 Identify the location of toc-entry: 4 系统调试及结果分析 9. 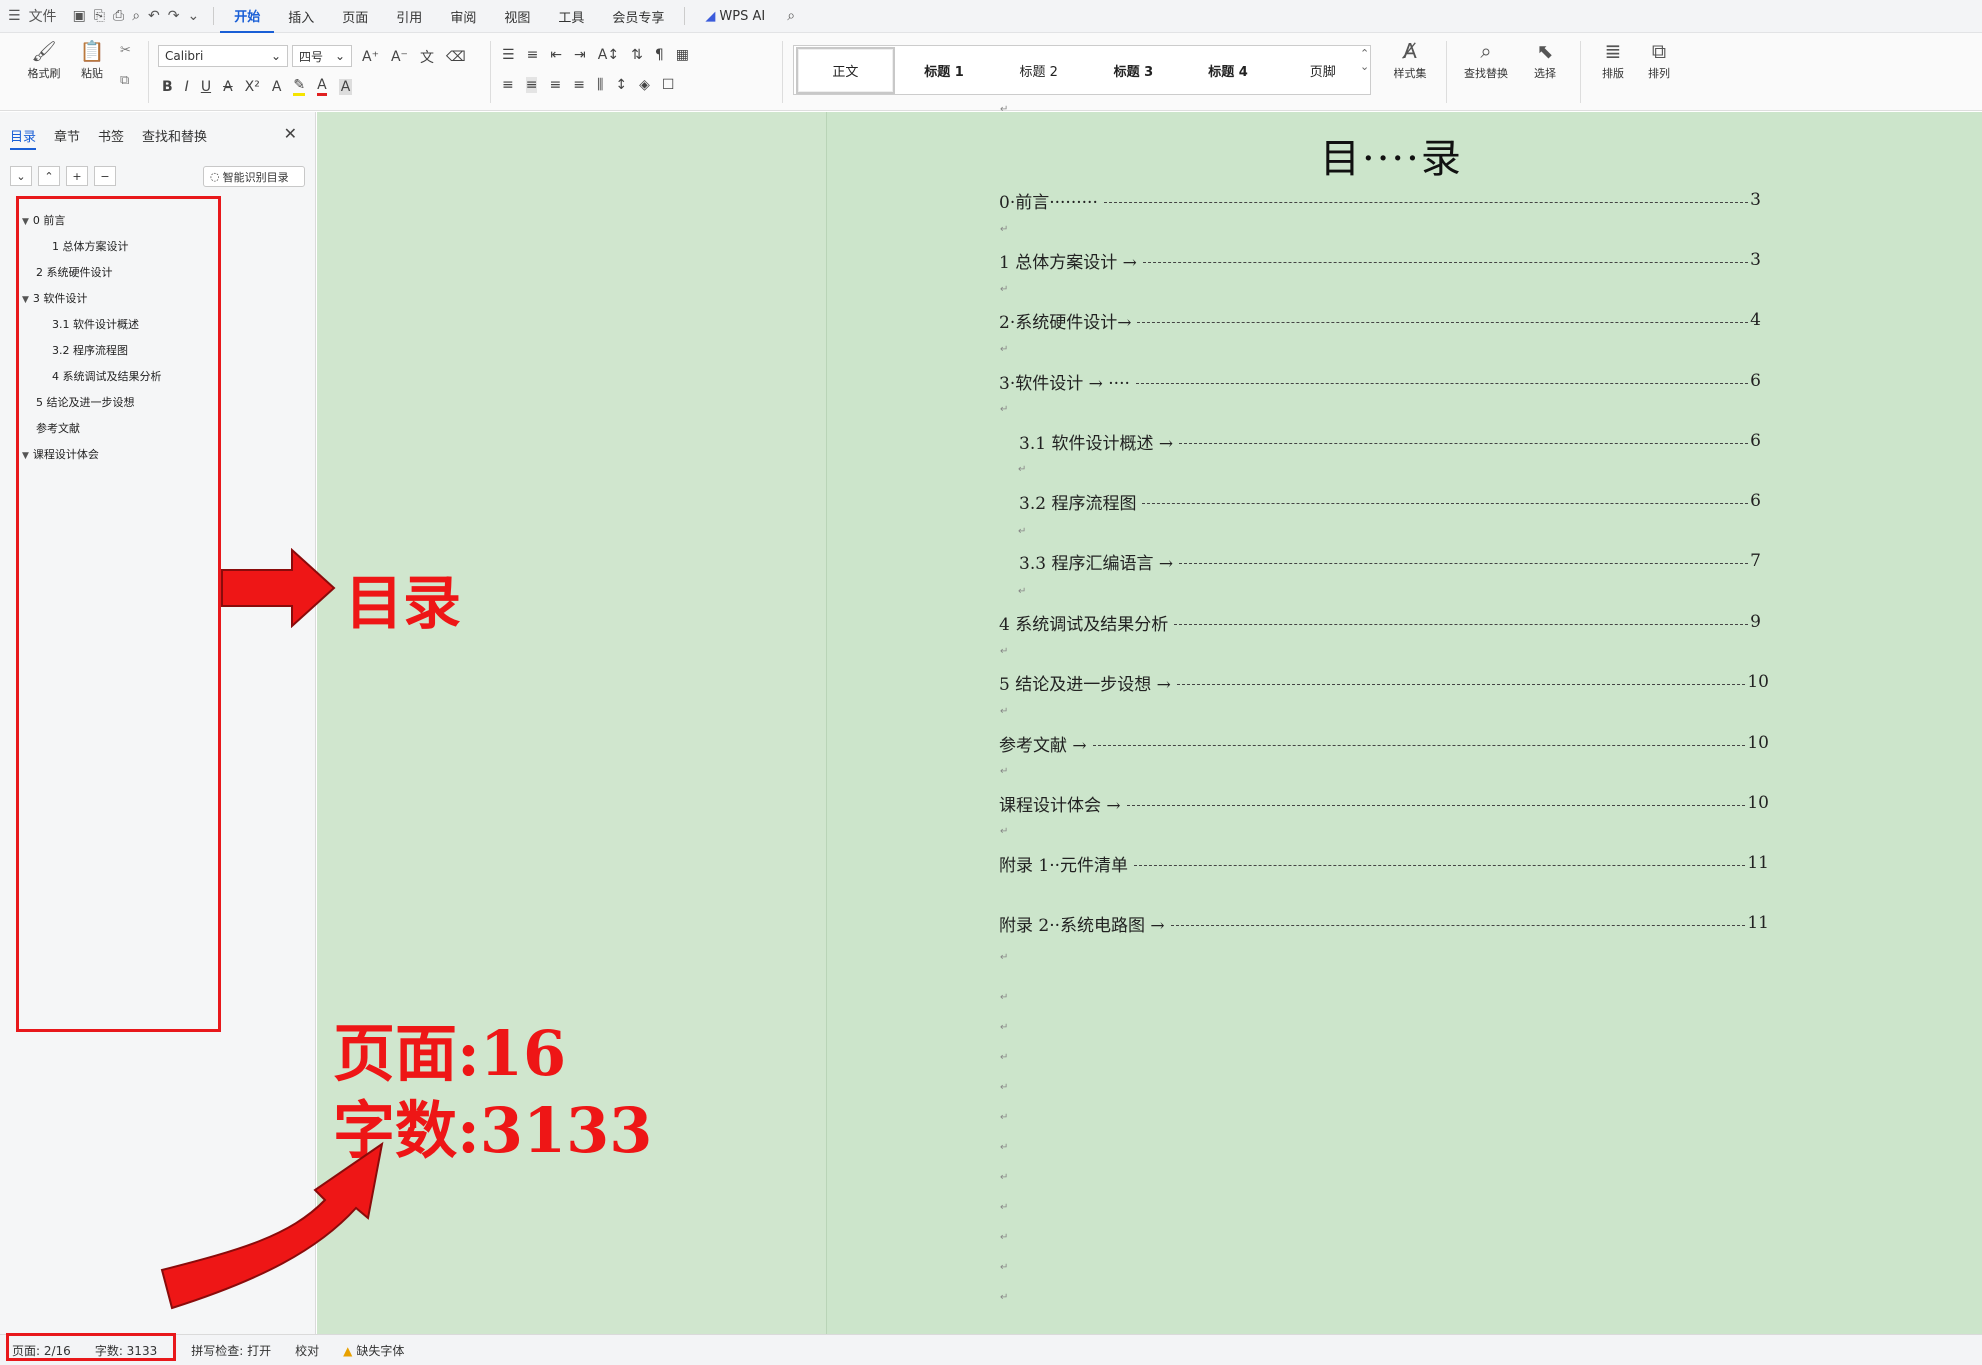
(1380, 622).